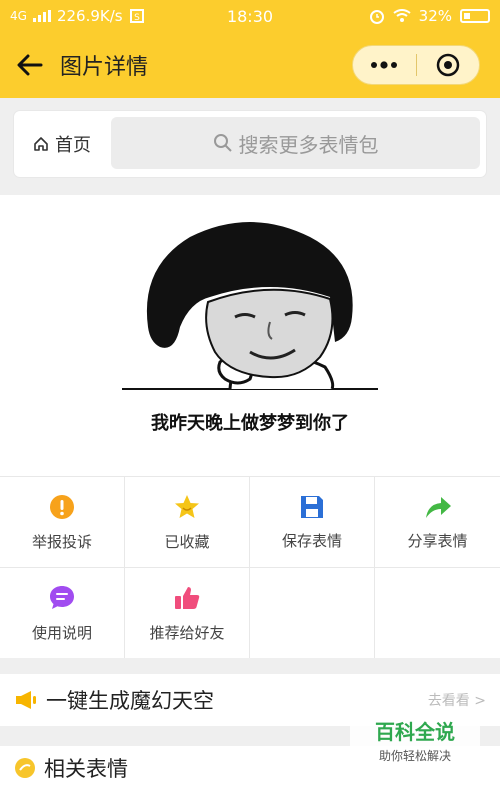 The width and height of the screenshot is (500, 790). I want to click on recommend-button: 推荐给好友, so click(187, 612).